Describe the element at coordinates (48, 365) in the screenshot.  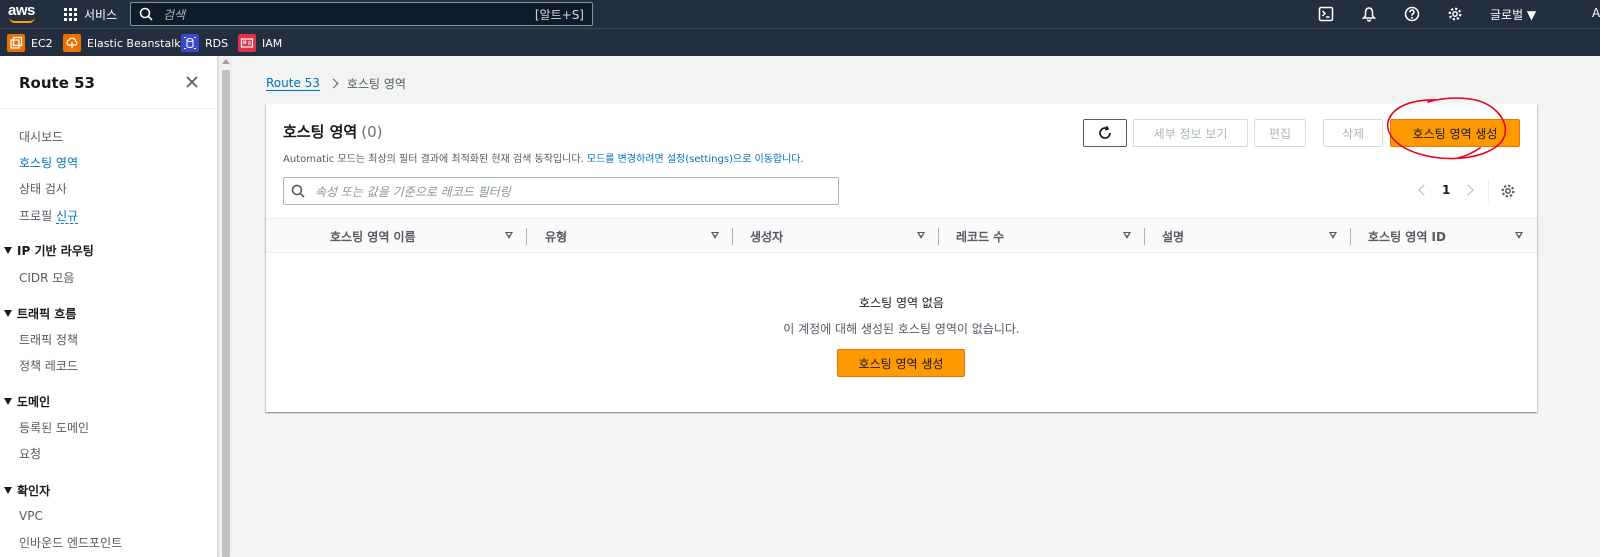
I see `sidebar-item-policy-records: 정책 레코드` at that location.